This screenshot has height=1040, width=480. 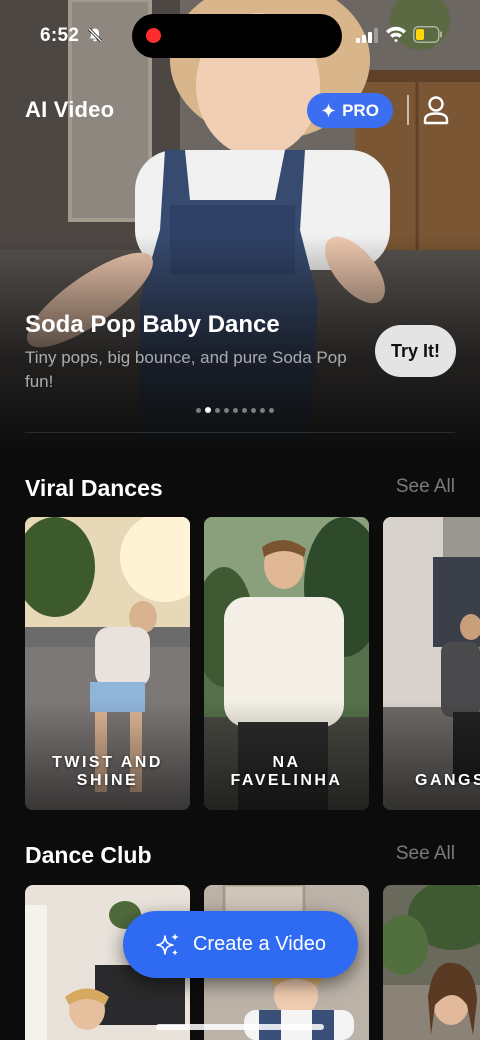 I want to click on carousel-page-indicator, so click(x=235, y=410).